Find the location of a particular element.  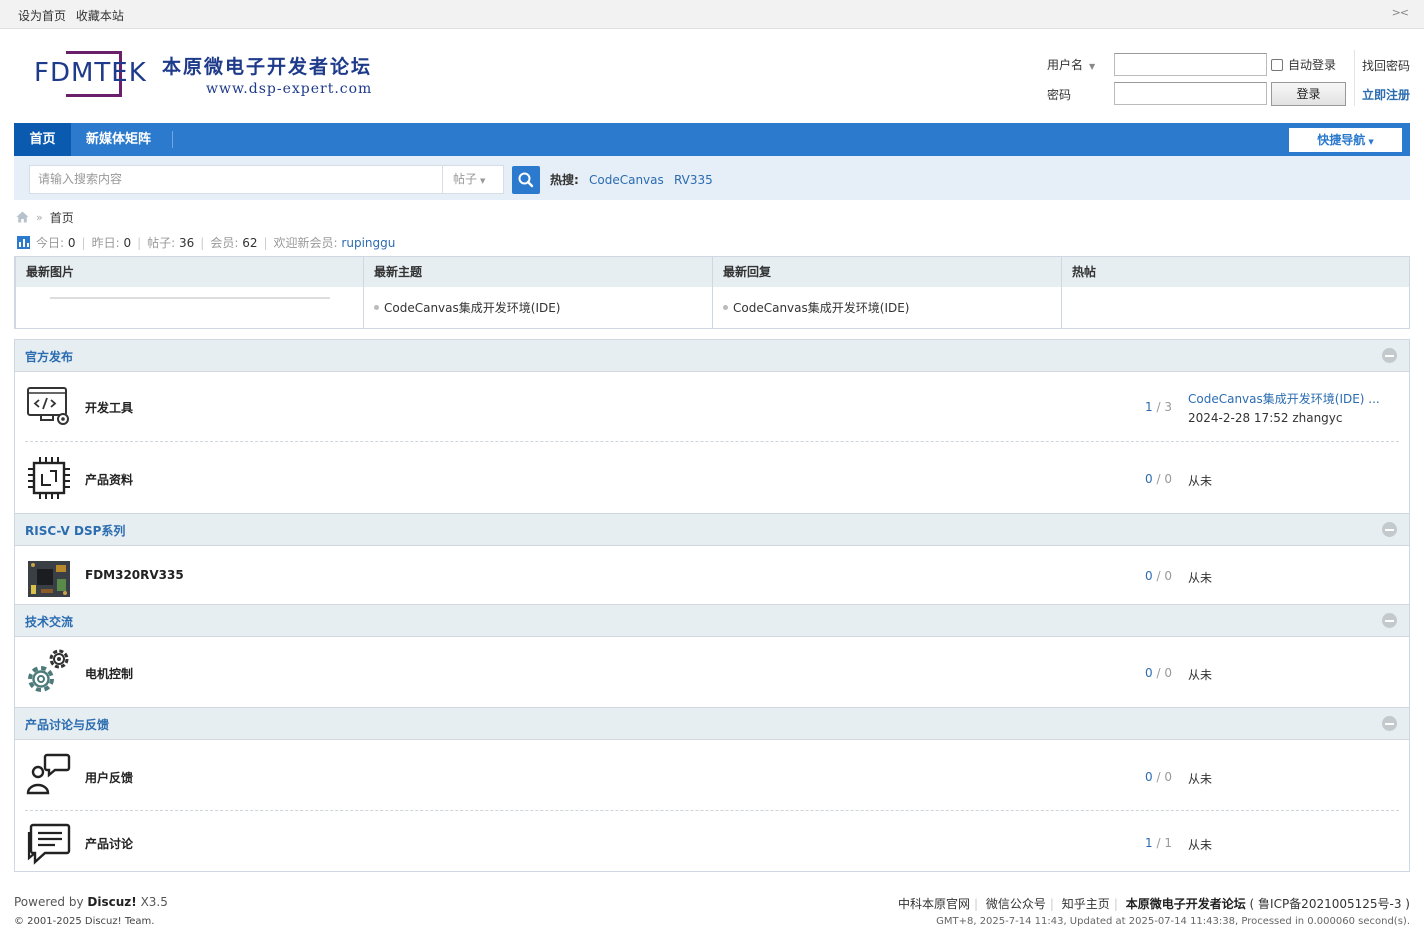

forum-row: 电机控制 0 / 0 从未 is located at coordinates (712, 672).